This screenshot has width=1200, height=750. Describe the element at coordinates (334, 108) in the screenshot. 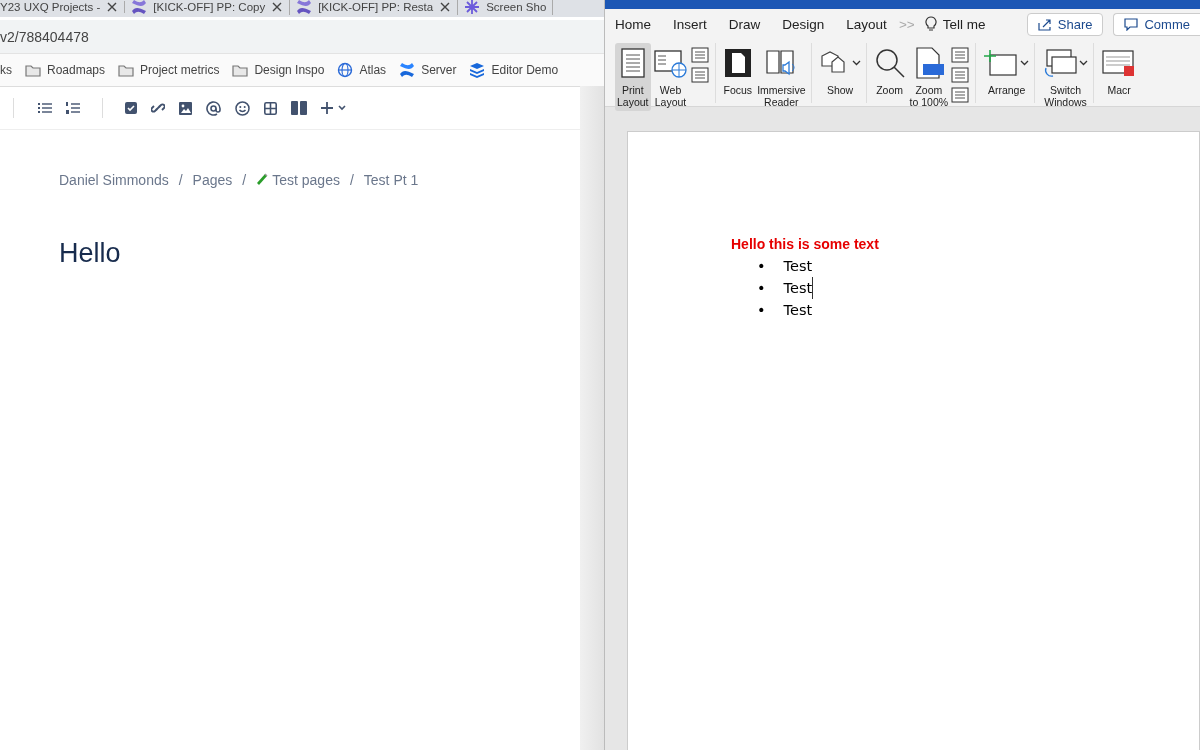

I see `plus-dropdown-icon` at that location.